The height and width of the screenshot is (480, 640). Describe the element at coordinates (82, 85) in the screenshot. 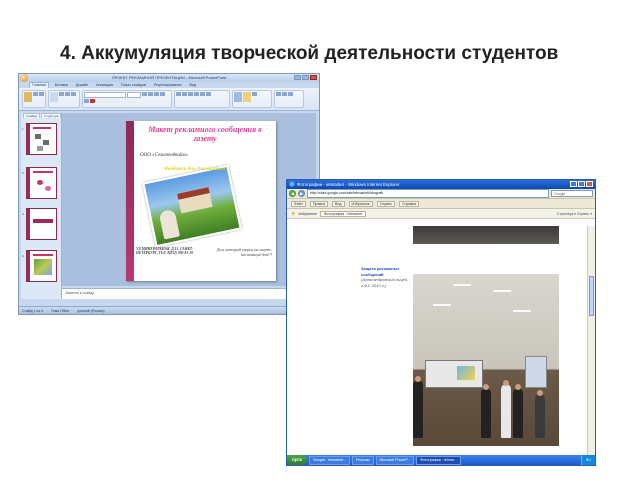

I see `tab-design: Дизайн` at that location.